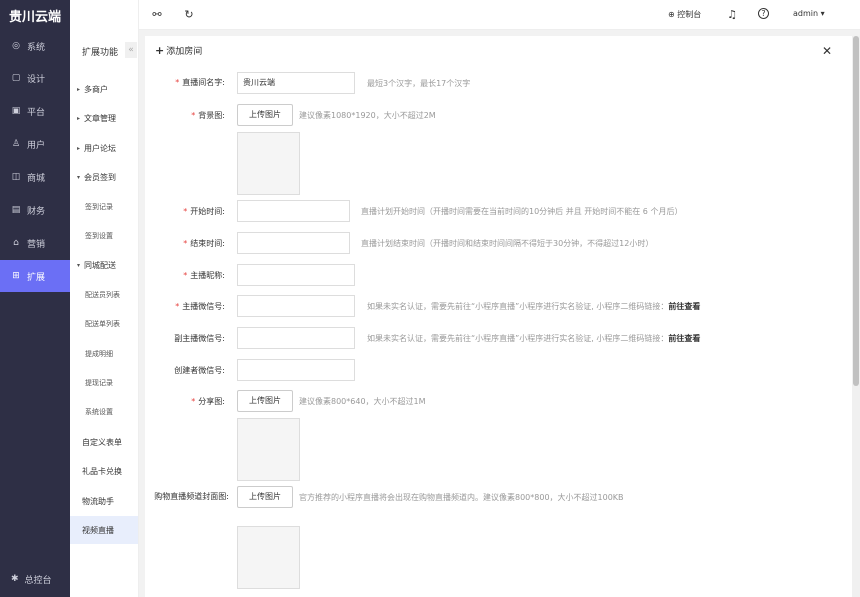  Describe the element at coordinates (104, 324) in the screenshot. I see `submenu-item-8: 配送单列表` at that location.